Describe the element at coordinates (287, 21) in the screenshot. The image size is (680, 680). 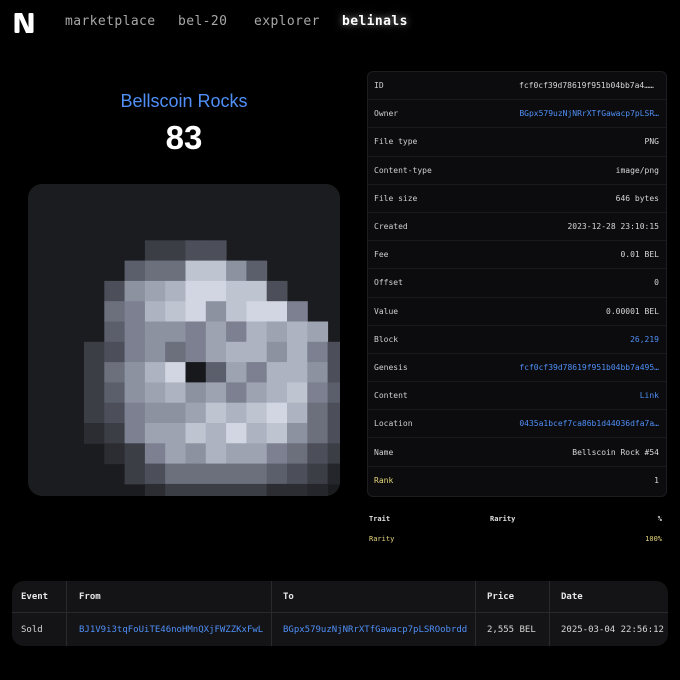
I see `nav-link-explorer: explorer` at that location.